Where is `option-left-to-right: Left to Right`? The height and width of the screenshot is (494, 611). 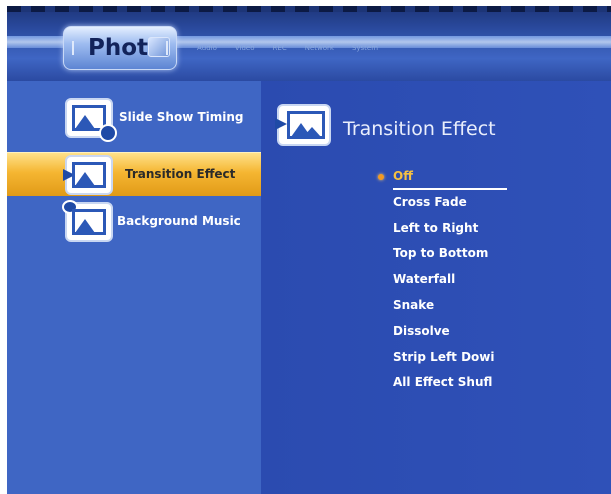 option-left-to-right: Left to Right is located at coordinates (470, 234).